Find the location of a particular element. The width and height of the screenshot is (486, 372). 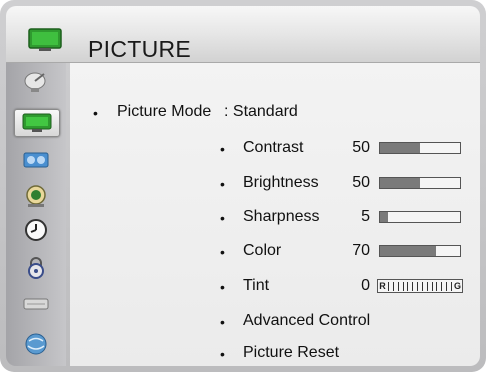

clock-icon is located at coordinates (36, 230).